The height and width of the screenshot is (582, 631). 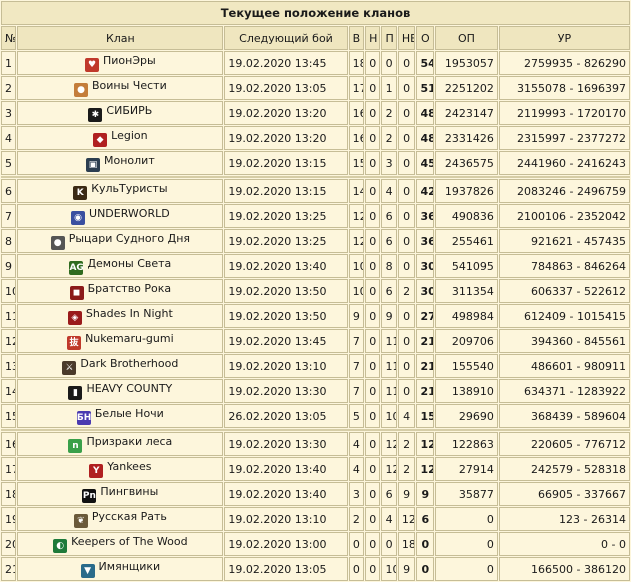 I want to click on points: 0, so click(x=425, y=544).